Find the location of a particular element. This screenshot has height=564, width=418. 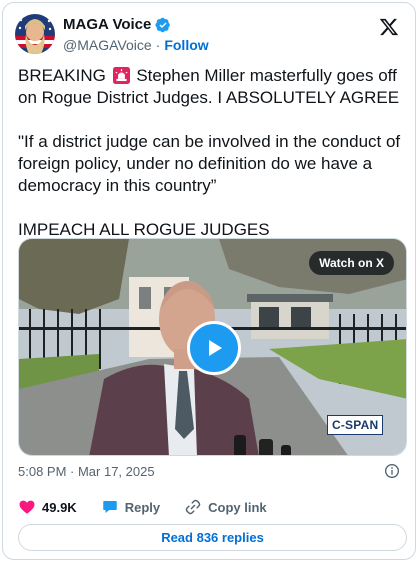

link-icon is located at coordinates (193, 507).